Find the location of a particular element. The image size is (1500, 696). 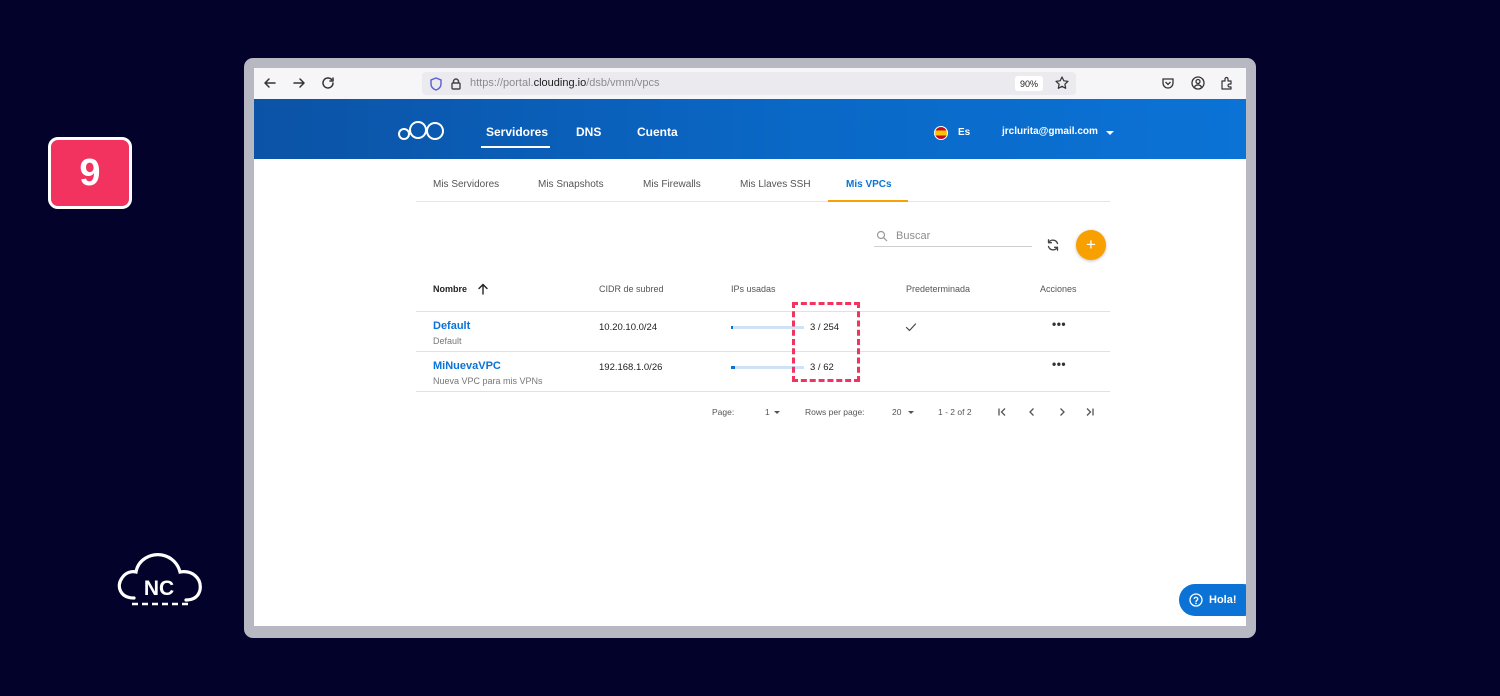

bookmark-star-icon is located at coordinates (1062, 83).